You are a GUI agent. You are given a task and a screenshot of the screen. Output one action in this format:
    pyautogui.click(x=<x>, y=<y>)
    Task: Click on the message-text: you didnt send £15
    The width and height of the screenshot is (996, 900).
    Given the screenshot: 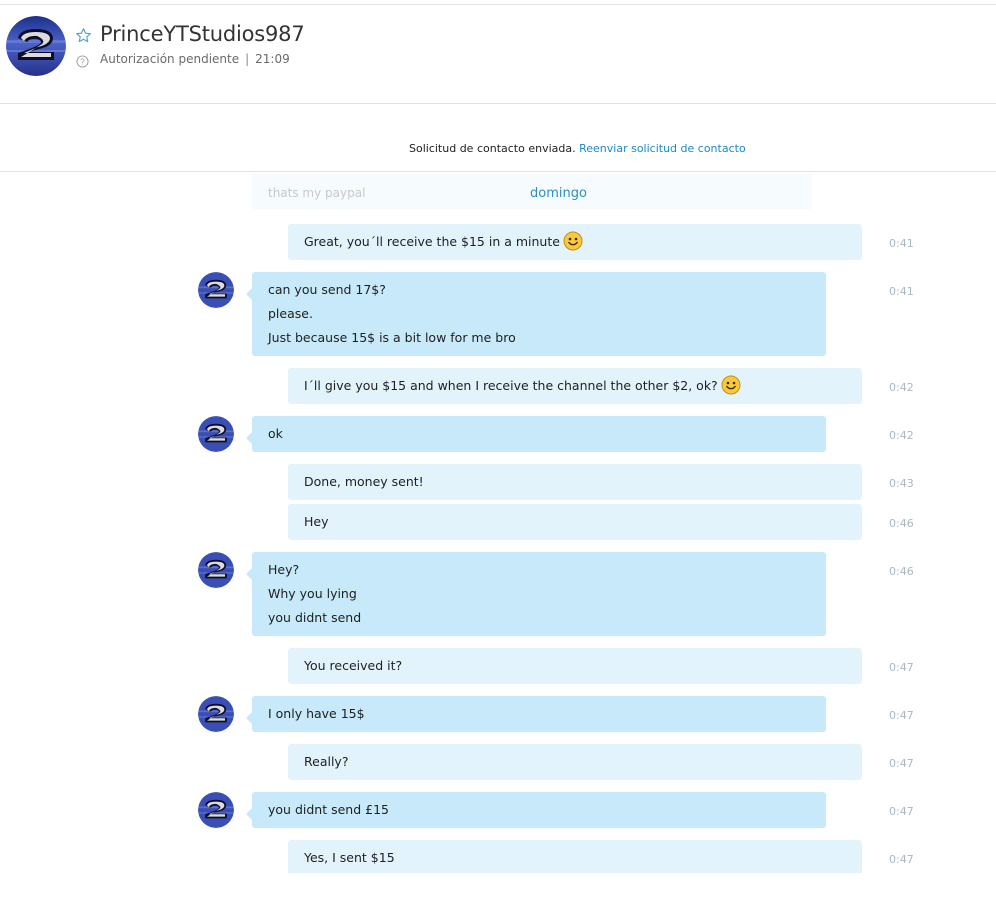 What is the action you would take?
    pyautogui.click(x=328, y=809)
    